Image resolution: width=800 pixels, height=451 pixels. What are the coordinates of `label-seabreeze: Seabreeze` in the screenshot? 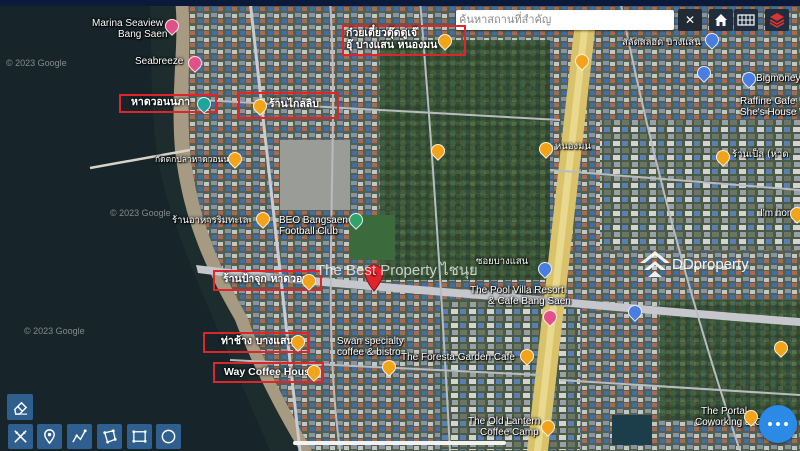 It's located at (159, 61).